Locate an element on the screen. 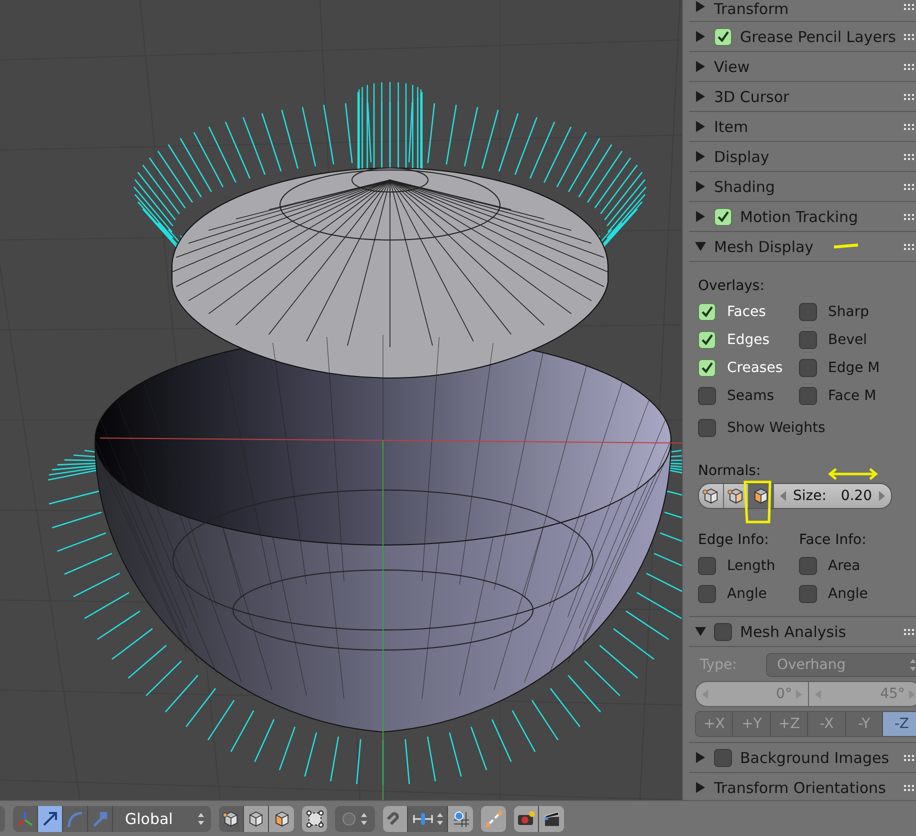 The height and width of the screenshot is (836, 916). section-label: Overlays: is located at coordinates (732, 286).